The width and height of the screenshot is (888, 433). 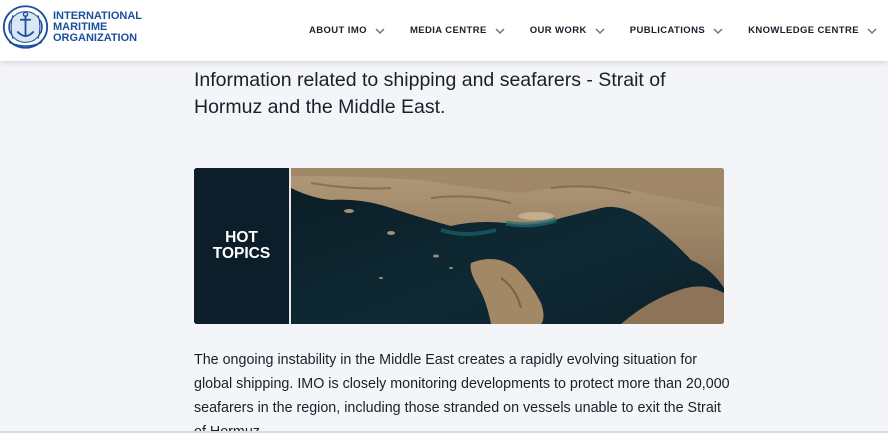 I want to click on nav-about-imo-label: ABOUT IMO, so click(x=337, y=30).